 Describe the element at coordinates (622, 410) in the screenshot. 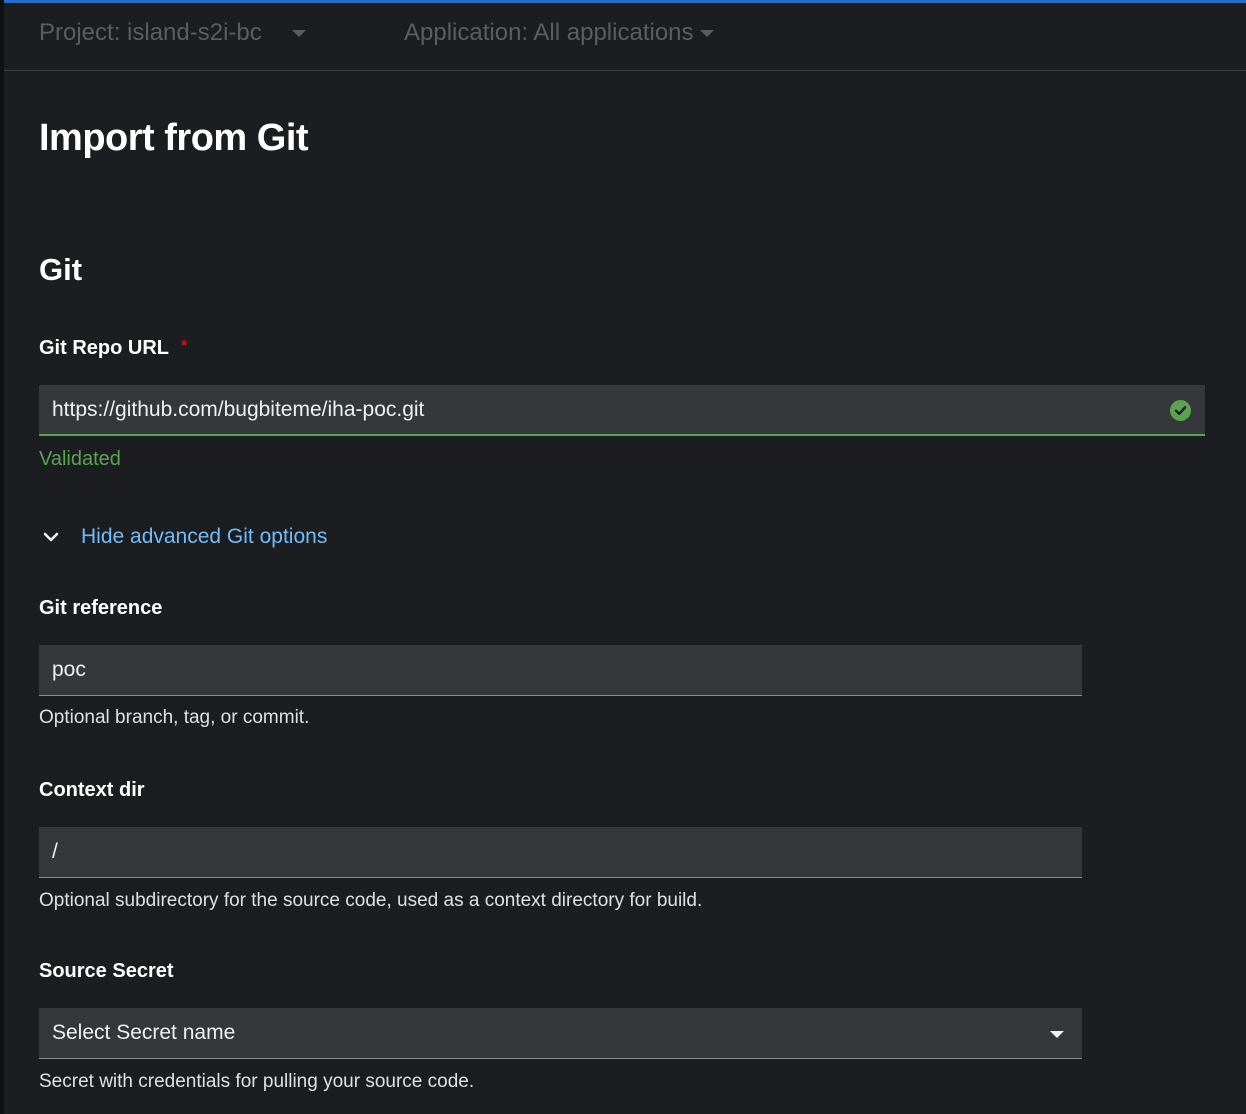

I see `git-repo-url-input: https://github.com/bugbiteme/iha-poc.git` at that location.